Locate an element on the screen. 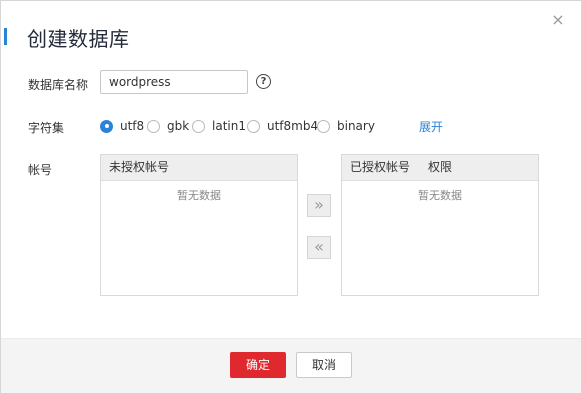 The width and height of the screenshot is (582, 393). cancel-button: 取消 is located at coordinates (324, 365).